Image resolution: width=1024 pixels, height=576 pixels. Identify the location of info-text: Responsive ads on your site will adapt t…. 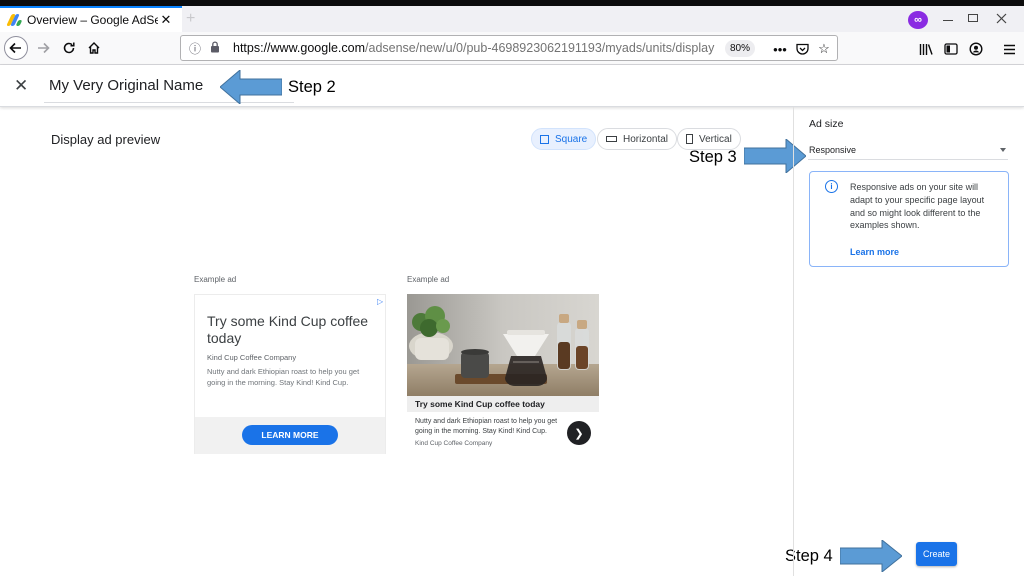
(917, 206).